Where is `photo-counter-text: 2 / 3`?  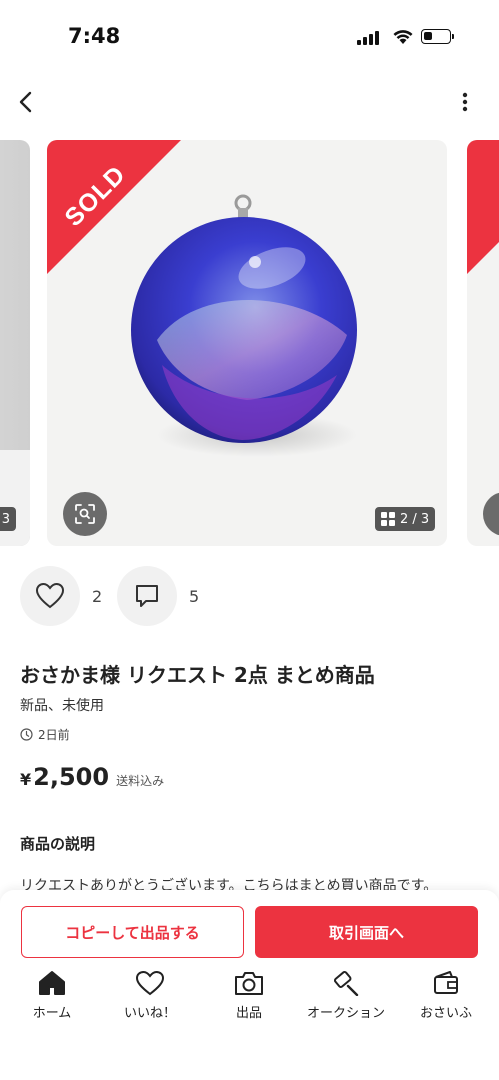
photo-counter-text: 2 / 3 is located at coordinates (415, 519).